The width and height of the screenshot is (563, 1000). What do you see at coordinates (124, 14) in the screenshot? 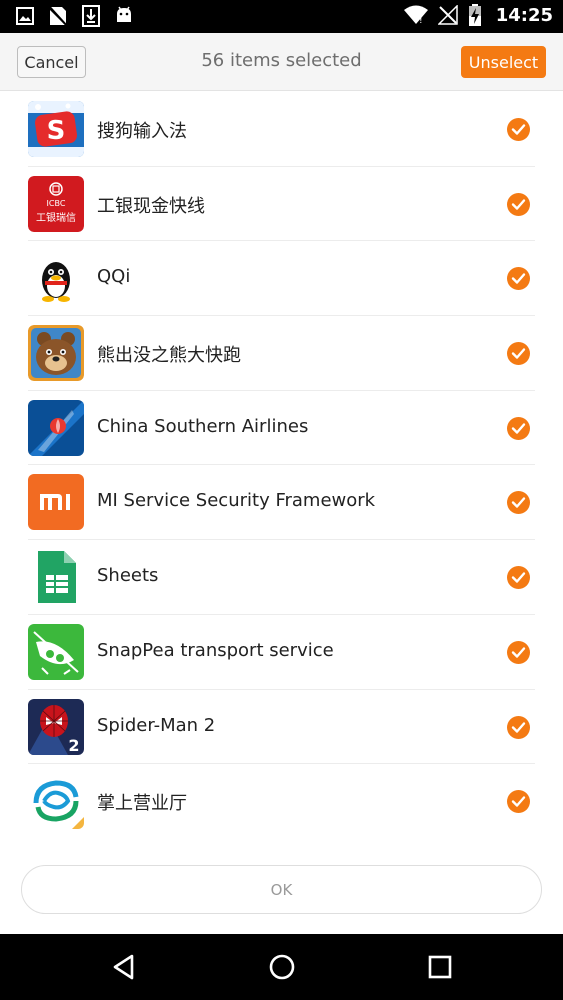
I see `android-icon` at bounding box center [124, 14].